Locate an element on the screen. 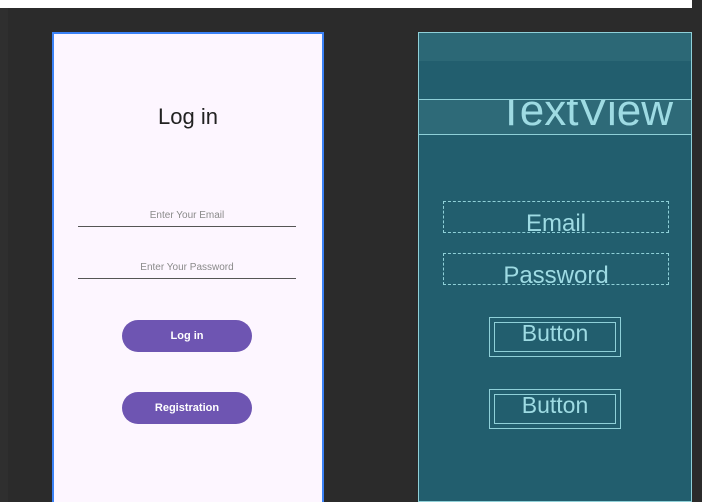 The image size is (702, 502). top-toolbar-edge is located at coordinates (351, 4).